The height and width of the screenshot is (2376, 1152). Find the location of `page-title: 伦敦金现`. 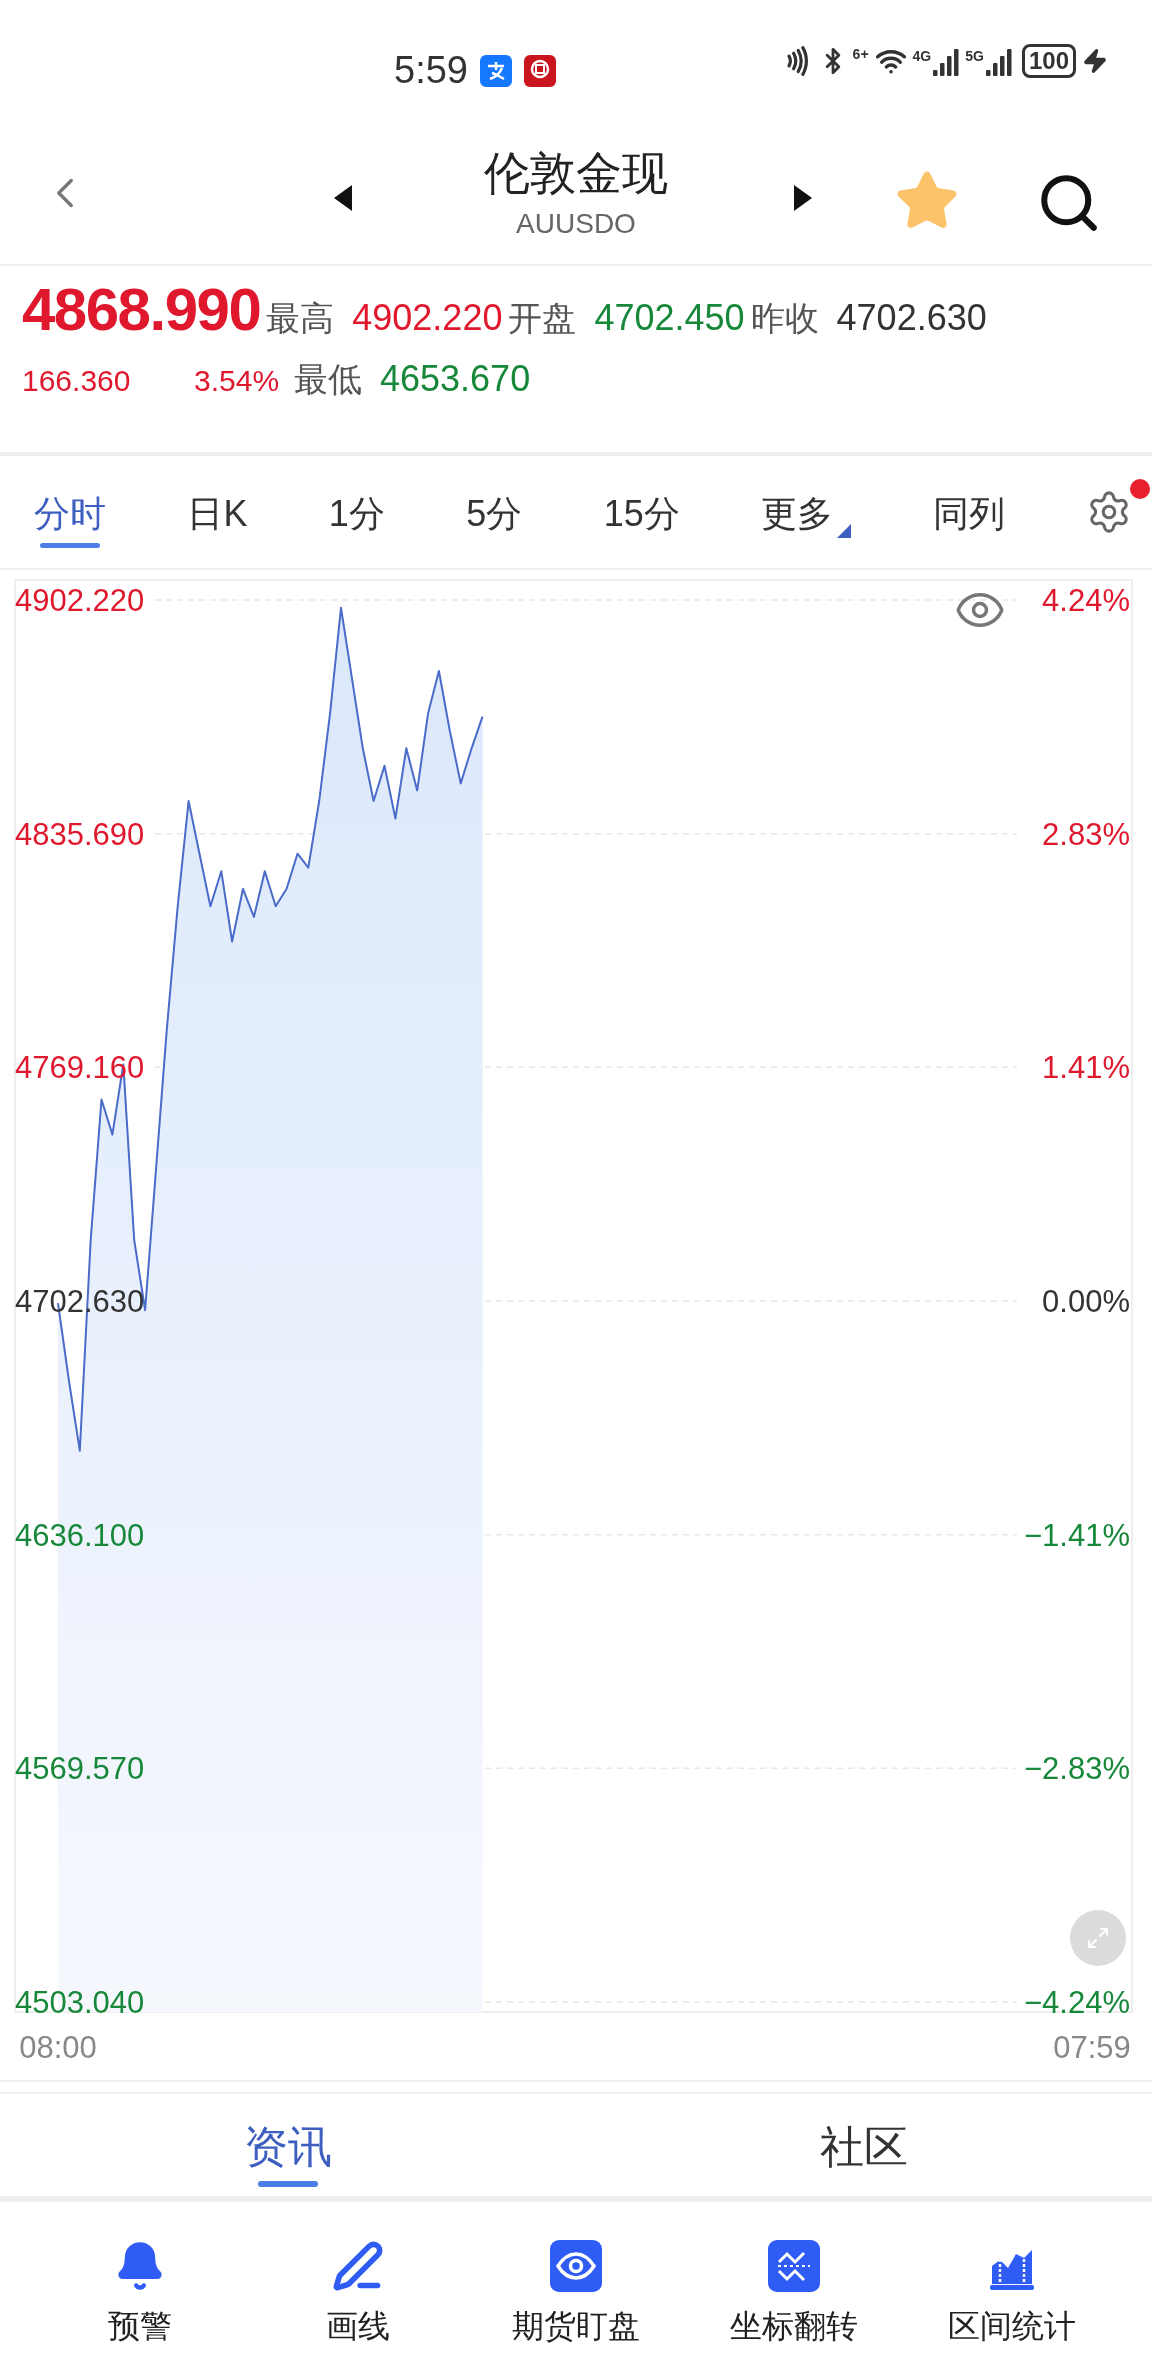

page-title: 伦敦金现 is located at coordinates (576, 173).